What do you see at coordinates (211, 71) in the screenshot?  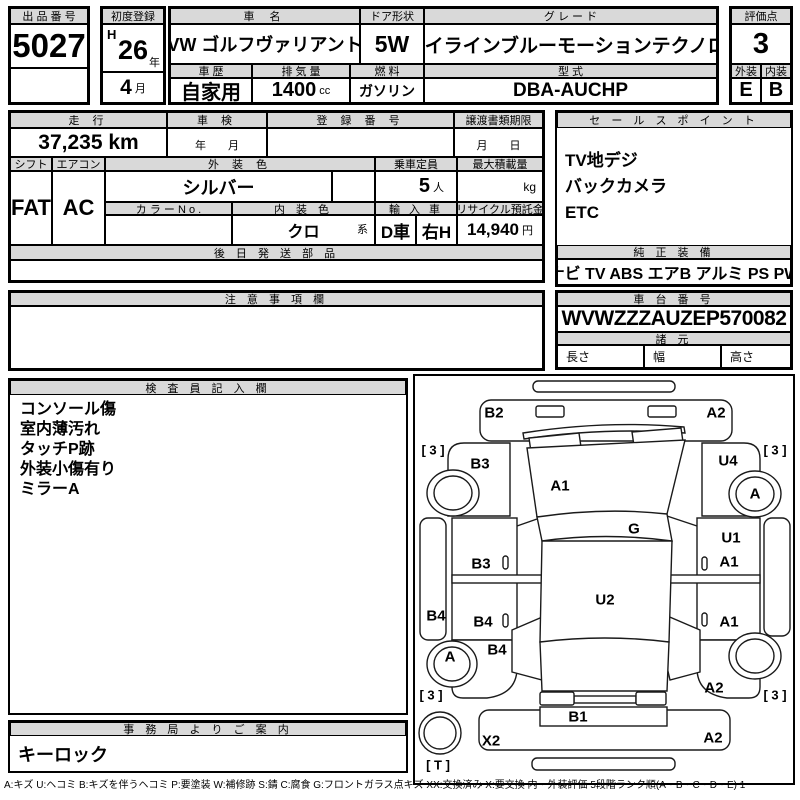 I see `history-label: 車 歴` at bounding box center [211, 71].